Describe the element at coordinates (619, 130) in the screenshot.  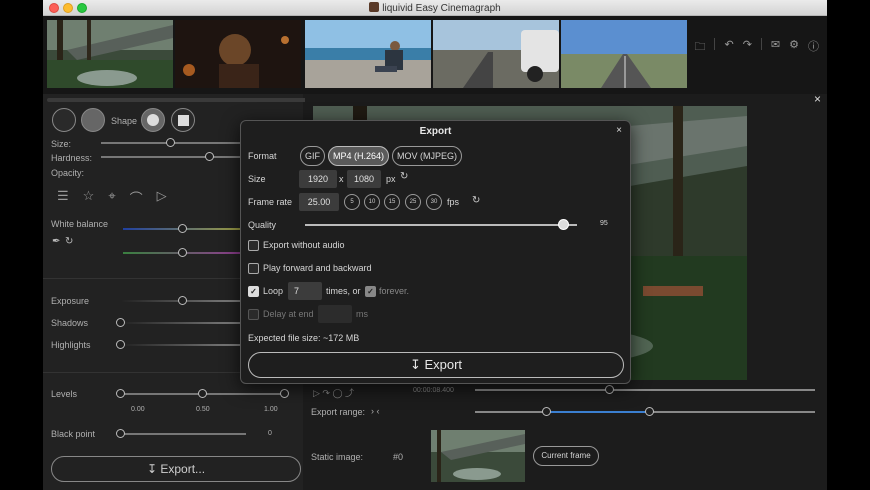
I see `close-dialog-icon: ×` at that location.